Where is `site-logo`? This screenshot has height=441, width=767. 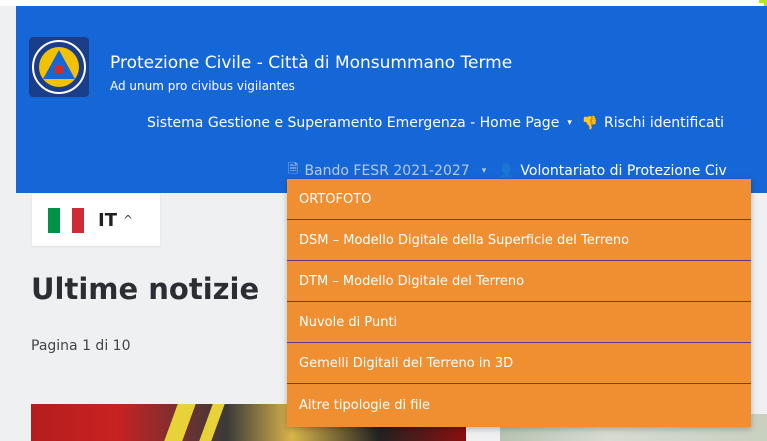 site-logo is located at coordinates (59, 67).